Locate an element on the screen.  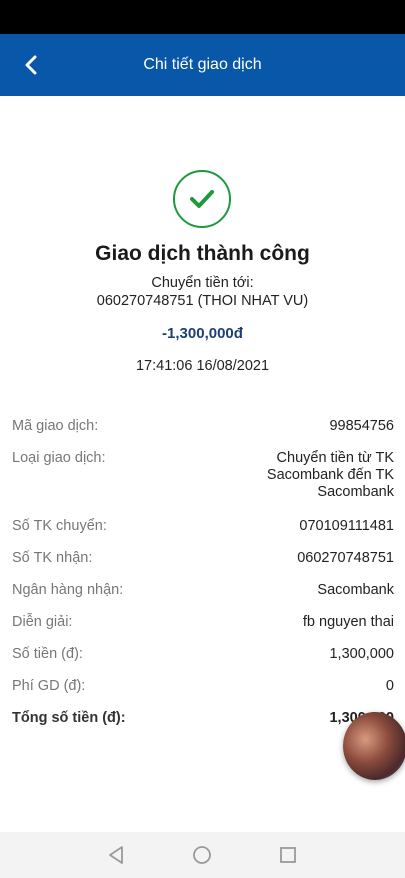
checkmark-icon is located at coordinates (202, 199).